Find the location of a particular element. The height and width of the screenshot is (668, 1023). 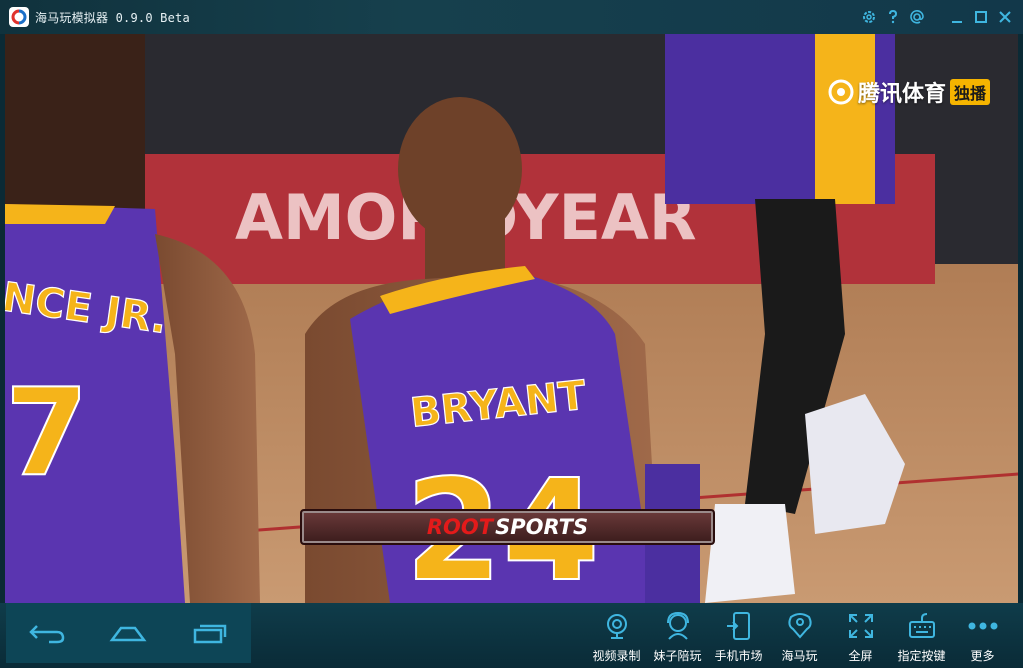

tool-label: 指定按键 is located at coordinates (921, 656).